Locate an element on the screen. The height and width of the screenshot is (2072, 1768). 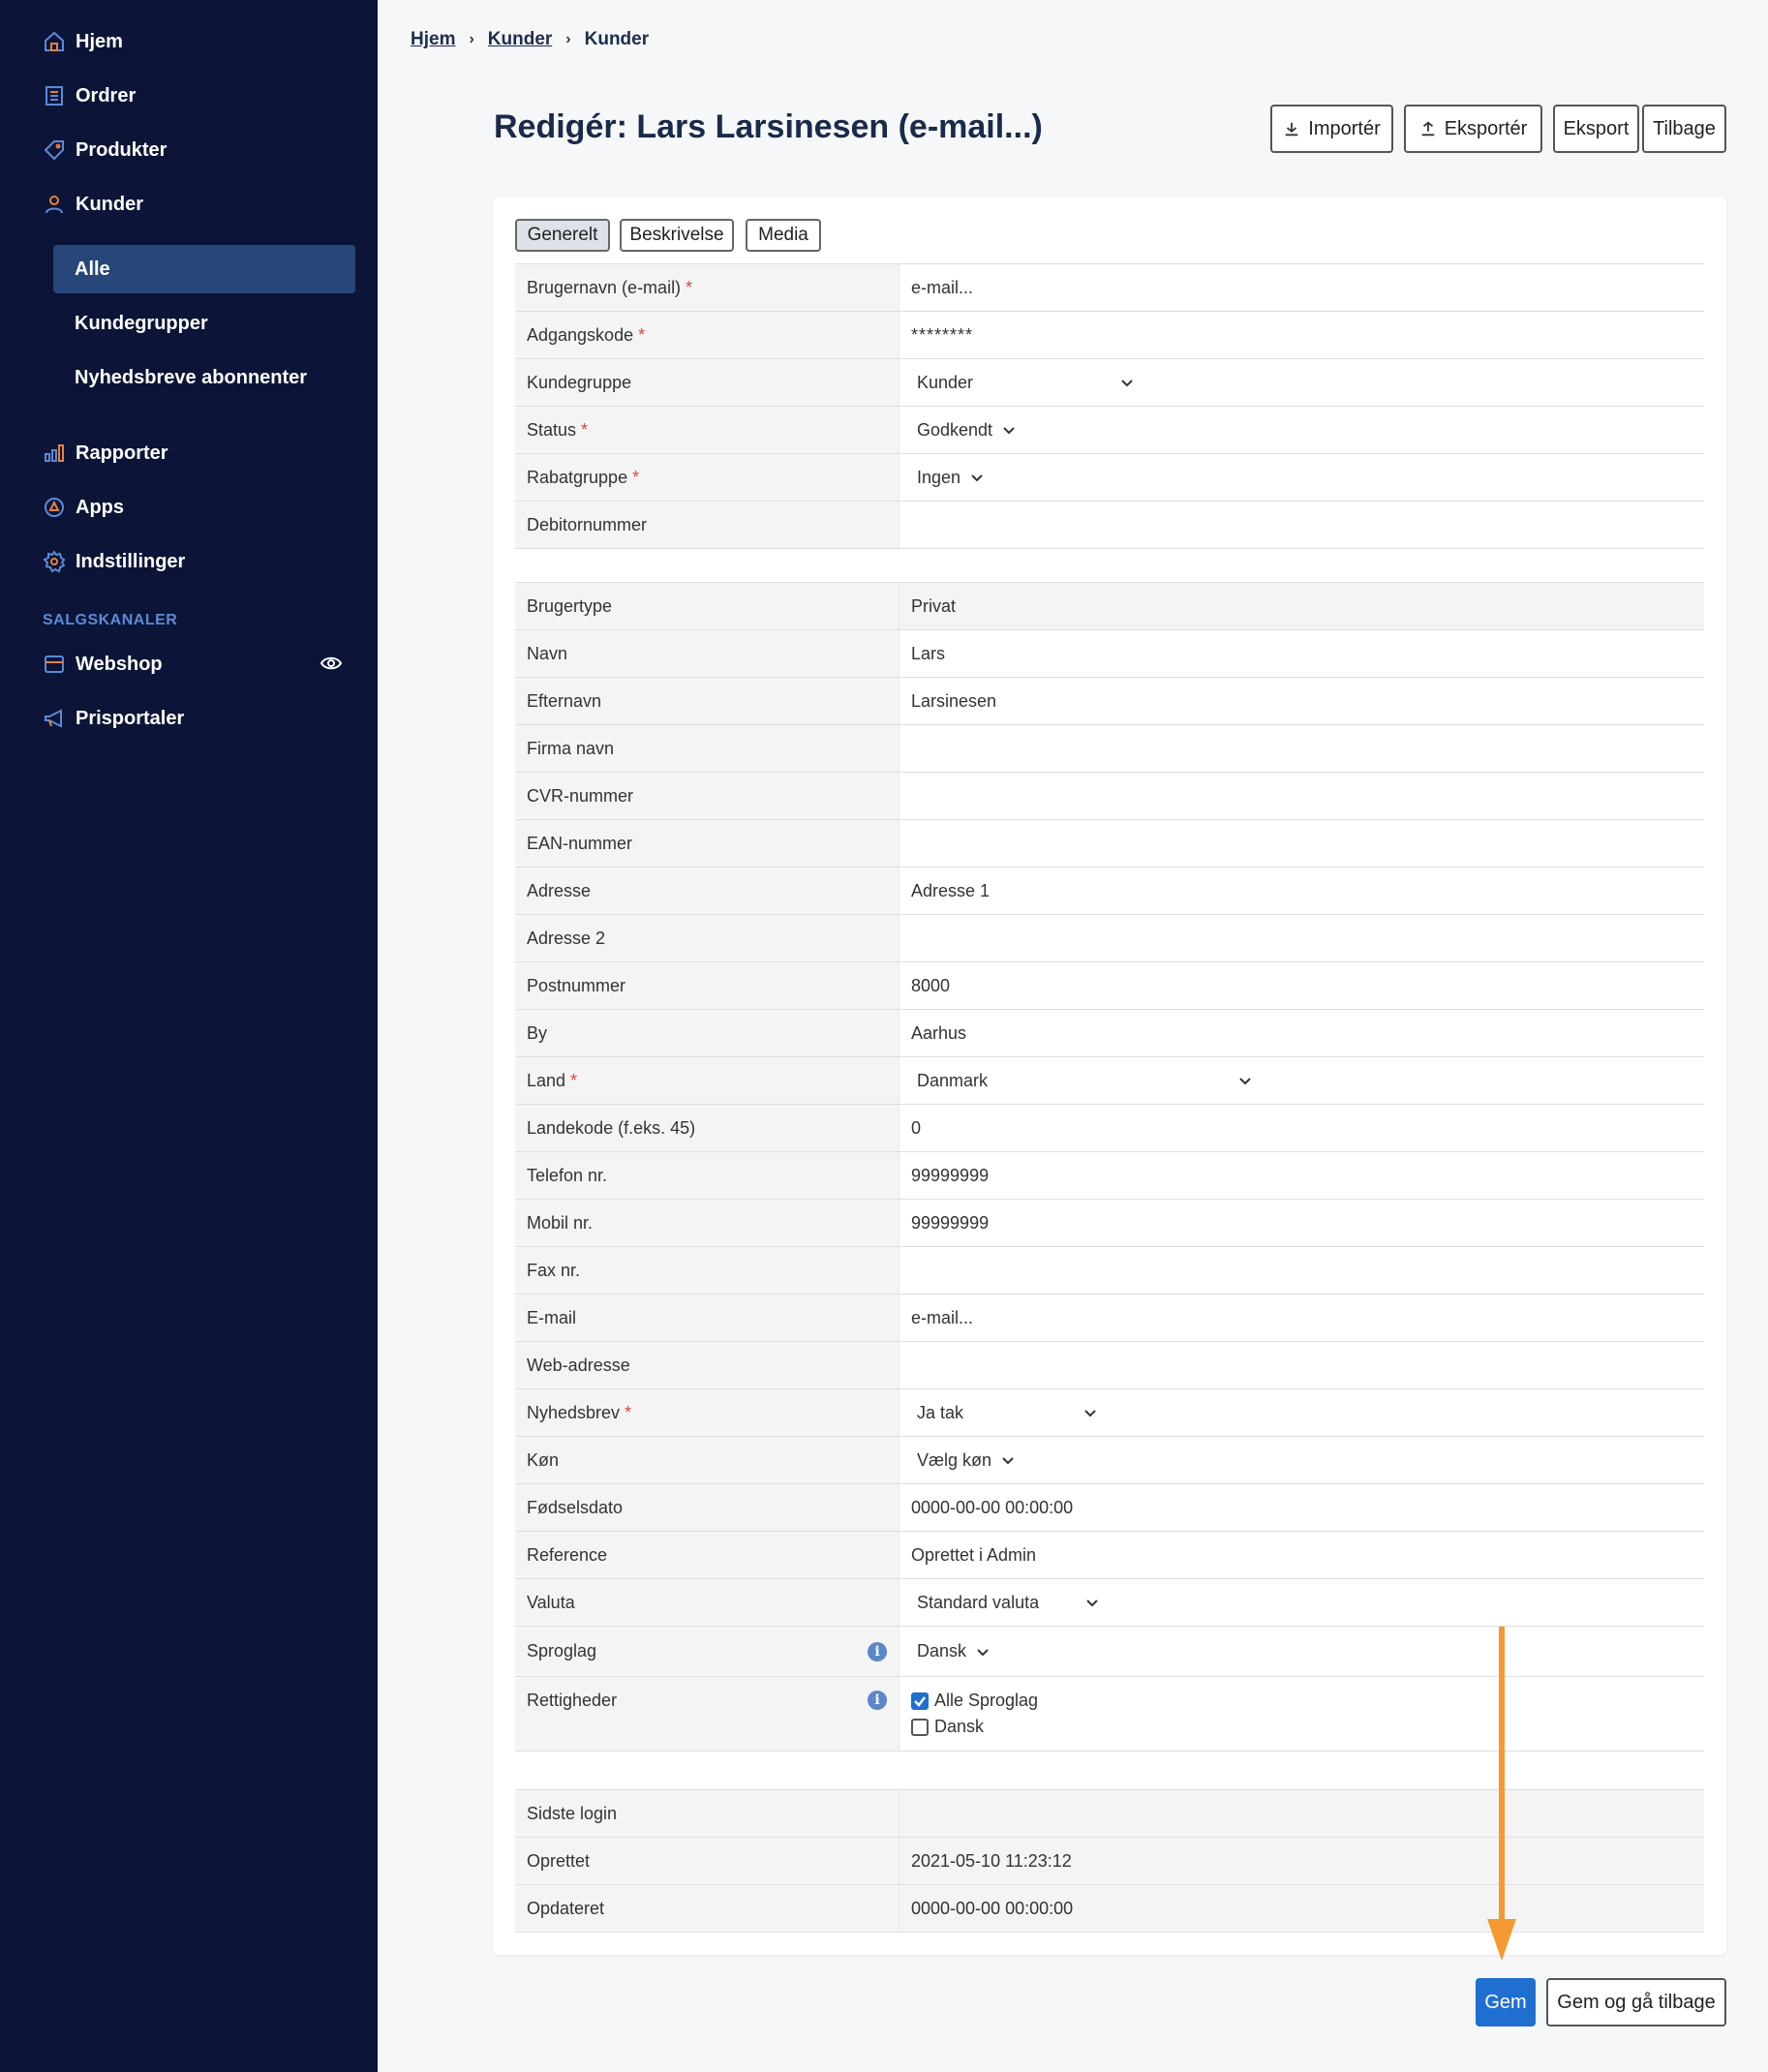
last-login-value is located at coordinates (1302, 1813).